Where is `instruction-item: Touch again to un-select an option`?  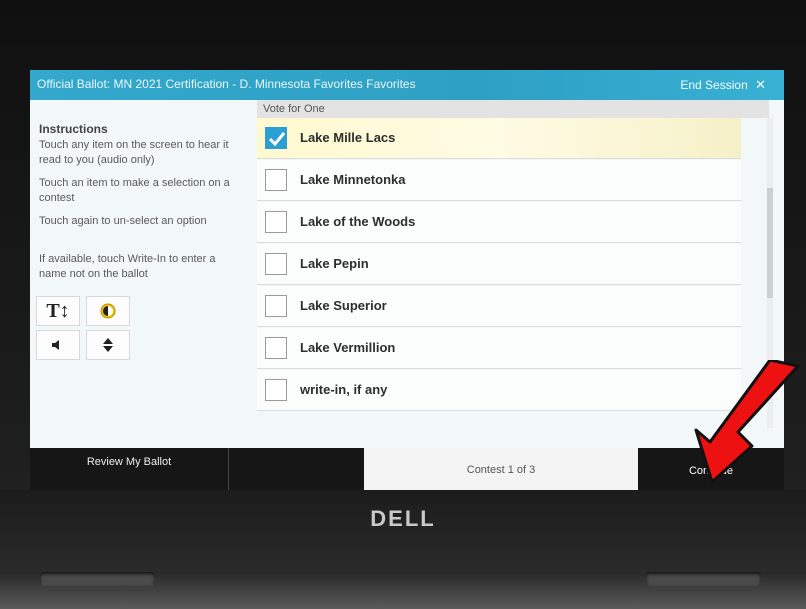 instruction-item: Touch again to un-select an option is located at coordinates (123, 221).